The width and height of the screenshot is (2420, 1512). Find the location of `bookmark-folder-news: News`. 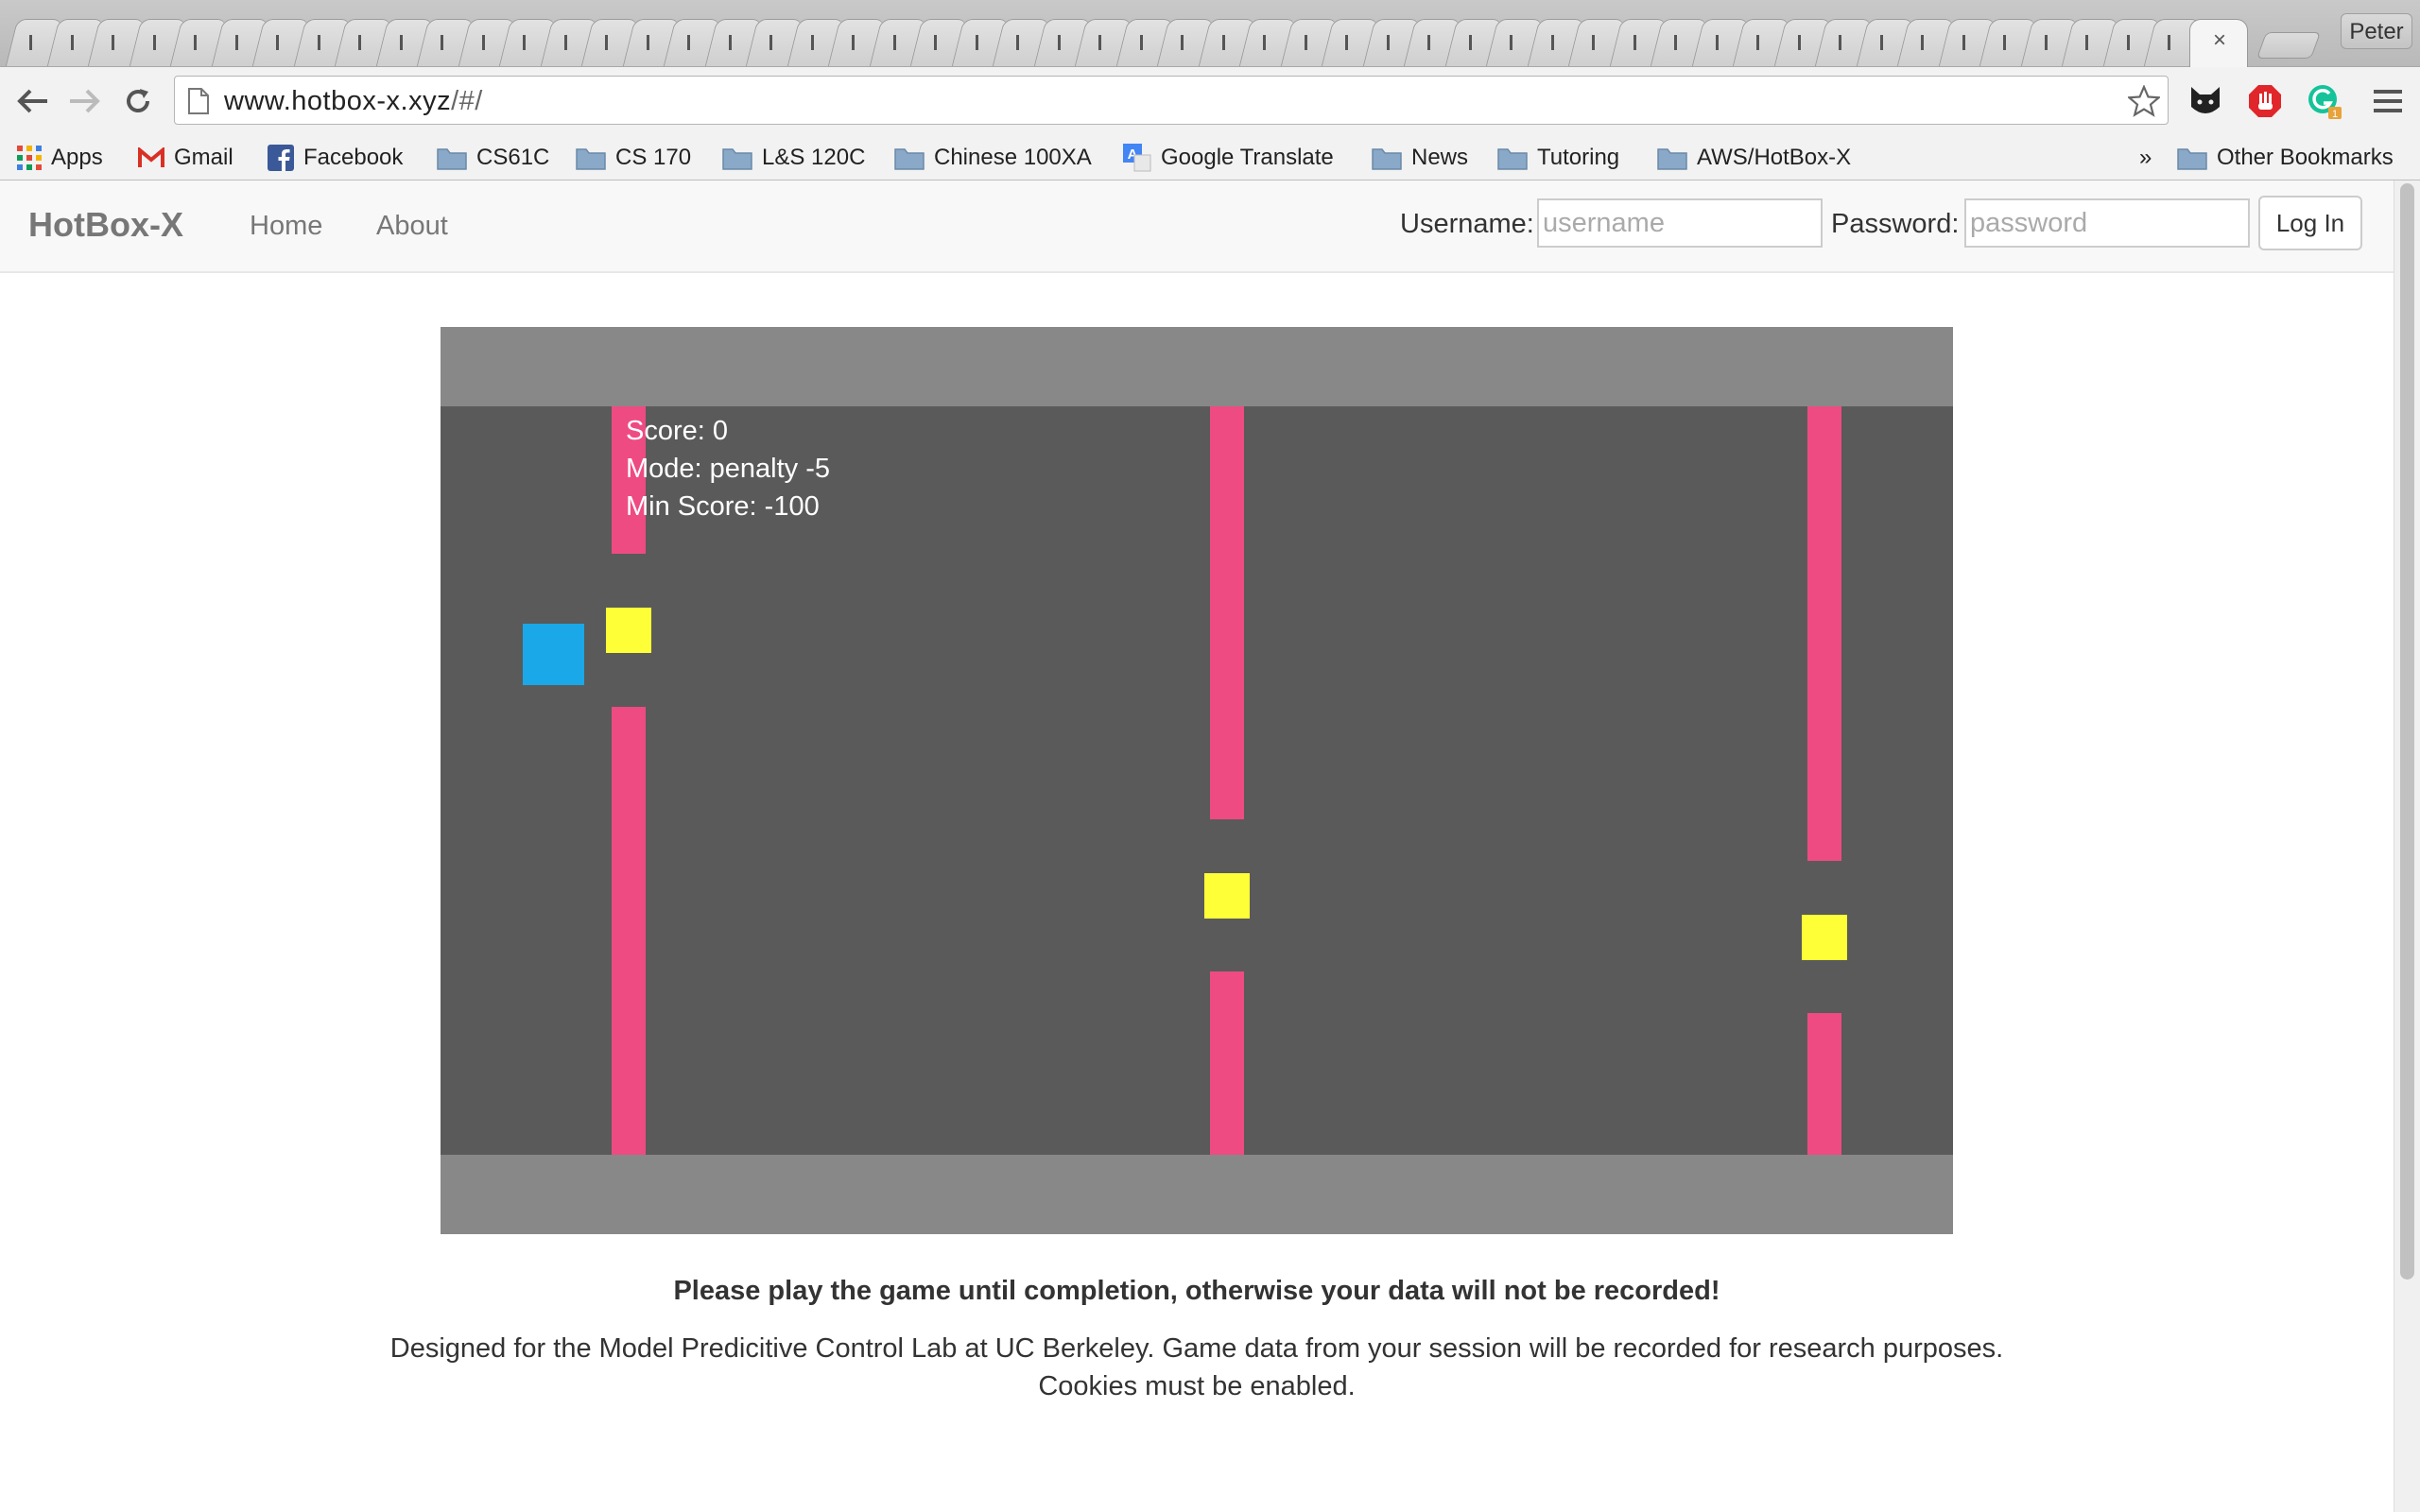

bookmark-folder-news: News is located at coordinates (1420, 157).